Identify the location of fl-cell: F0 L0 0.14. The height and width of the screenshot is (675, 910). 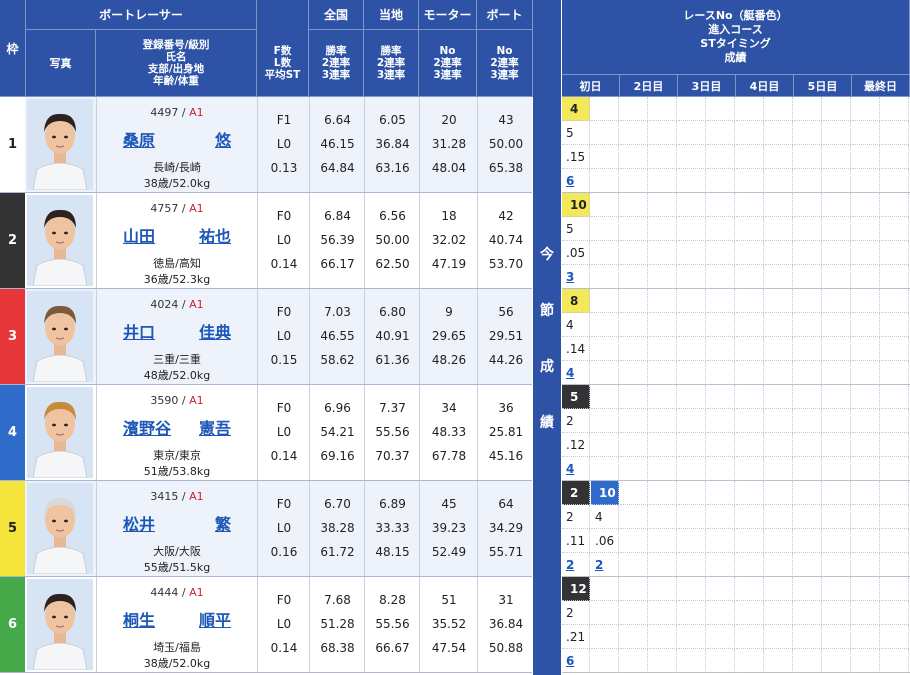
(283, 432).